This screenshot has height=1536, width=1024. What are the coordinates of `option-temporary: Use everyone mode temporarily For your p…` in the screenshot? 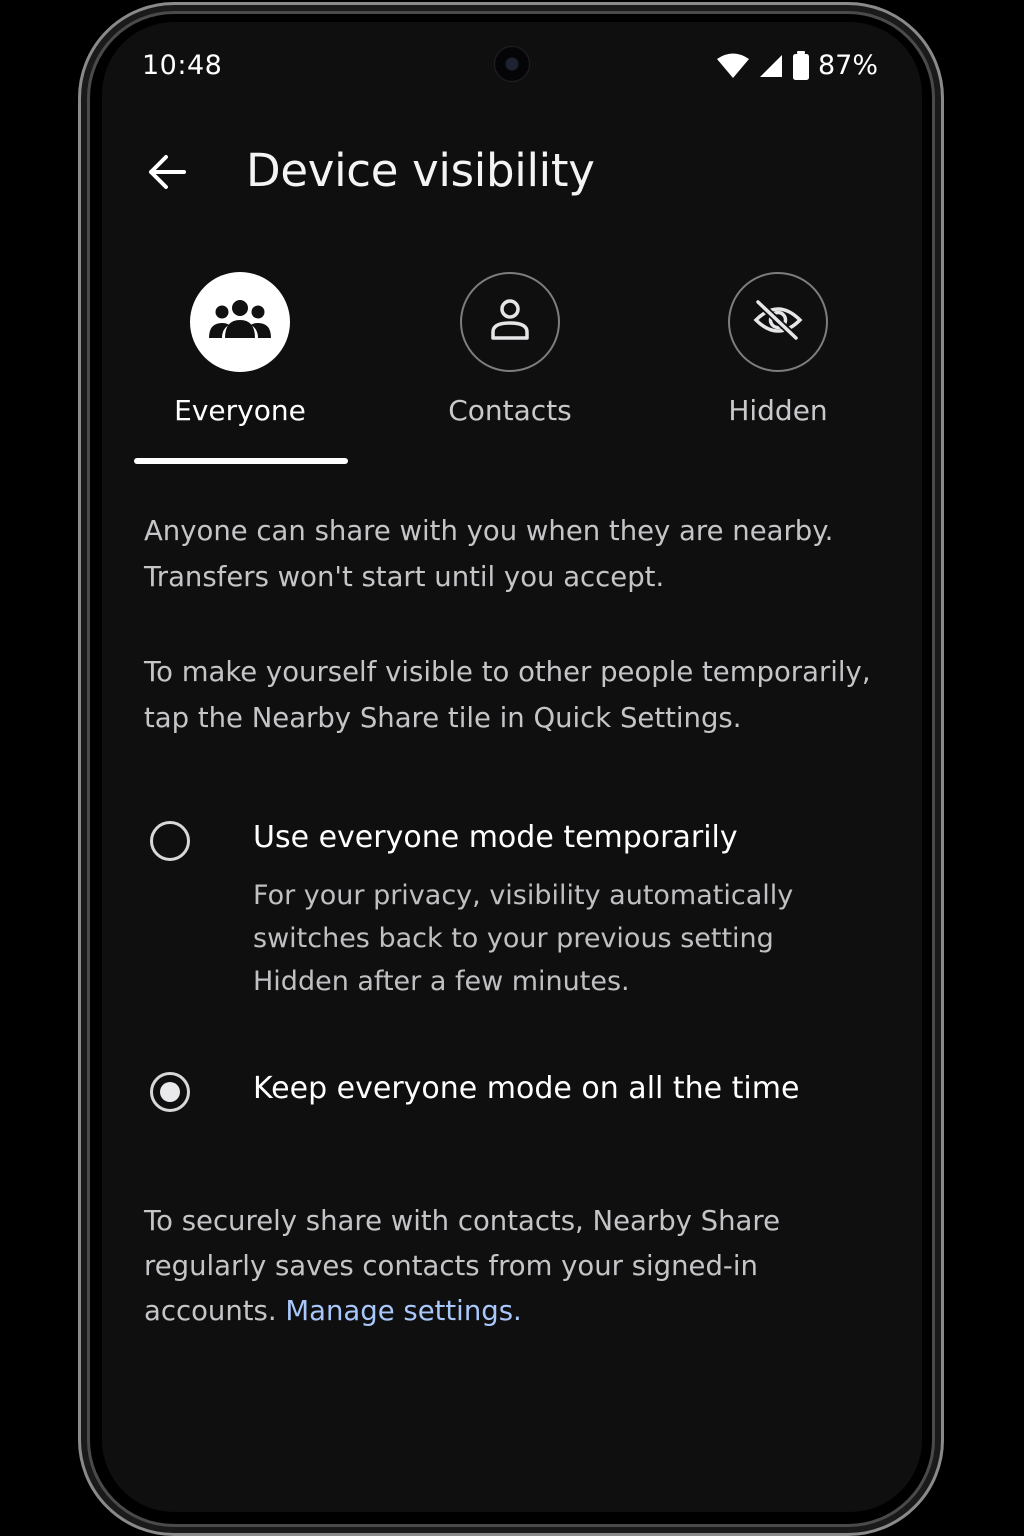 It's located at (510, 915).